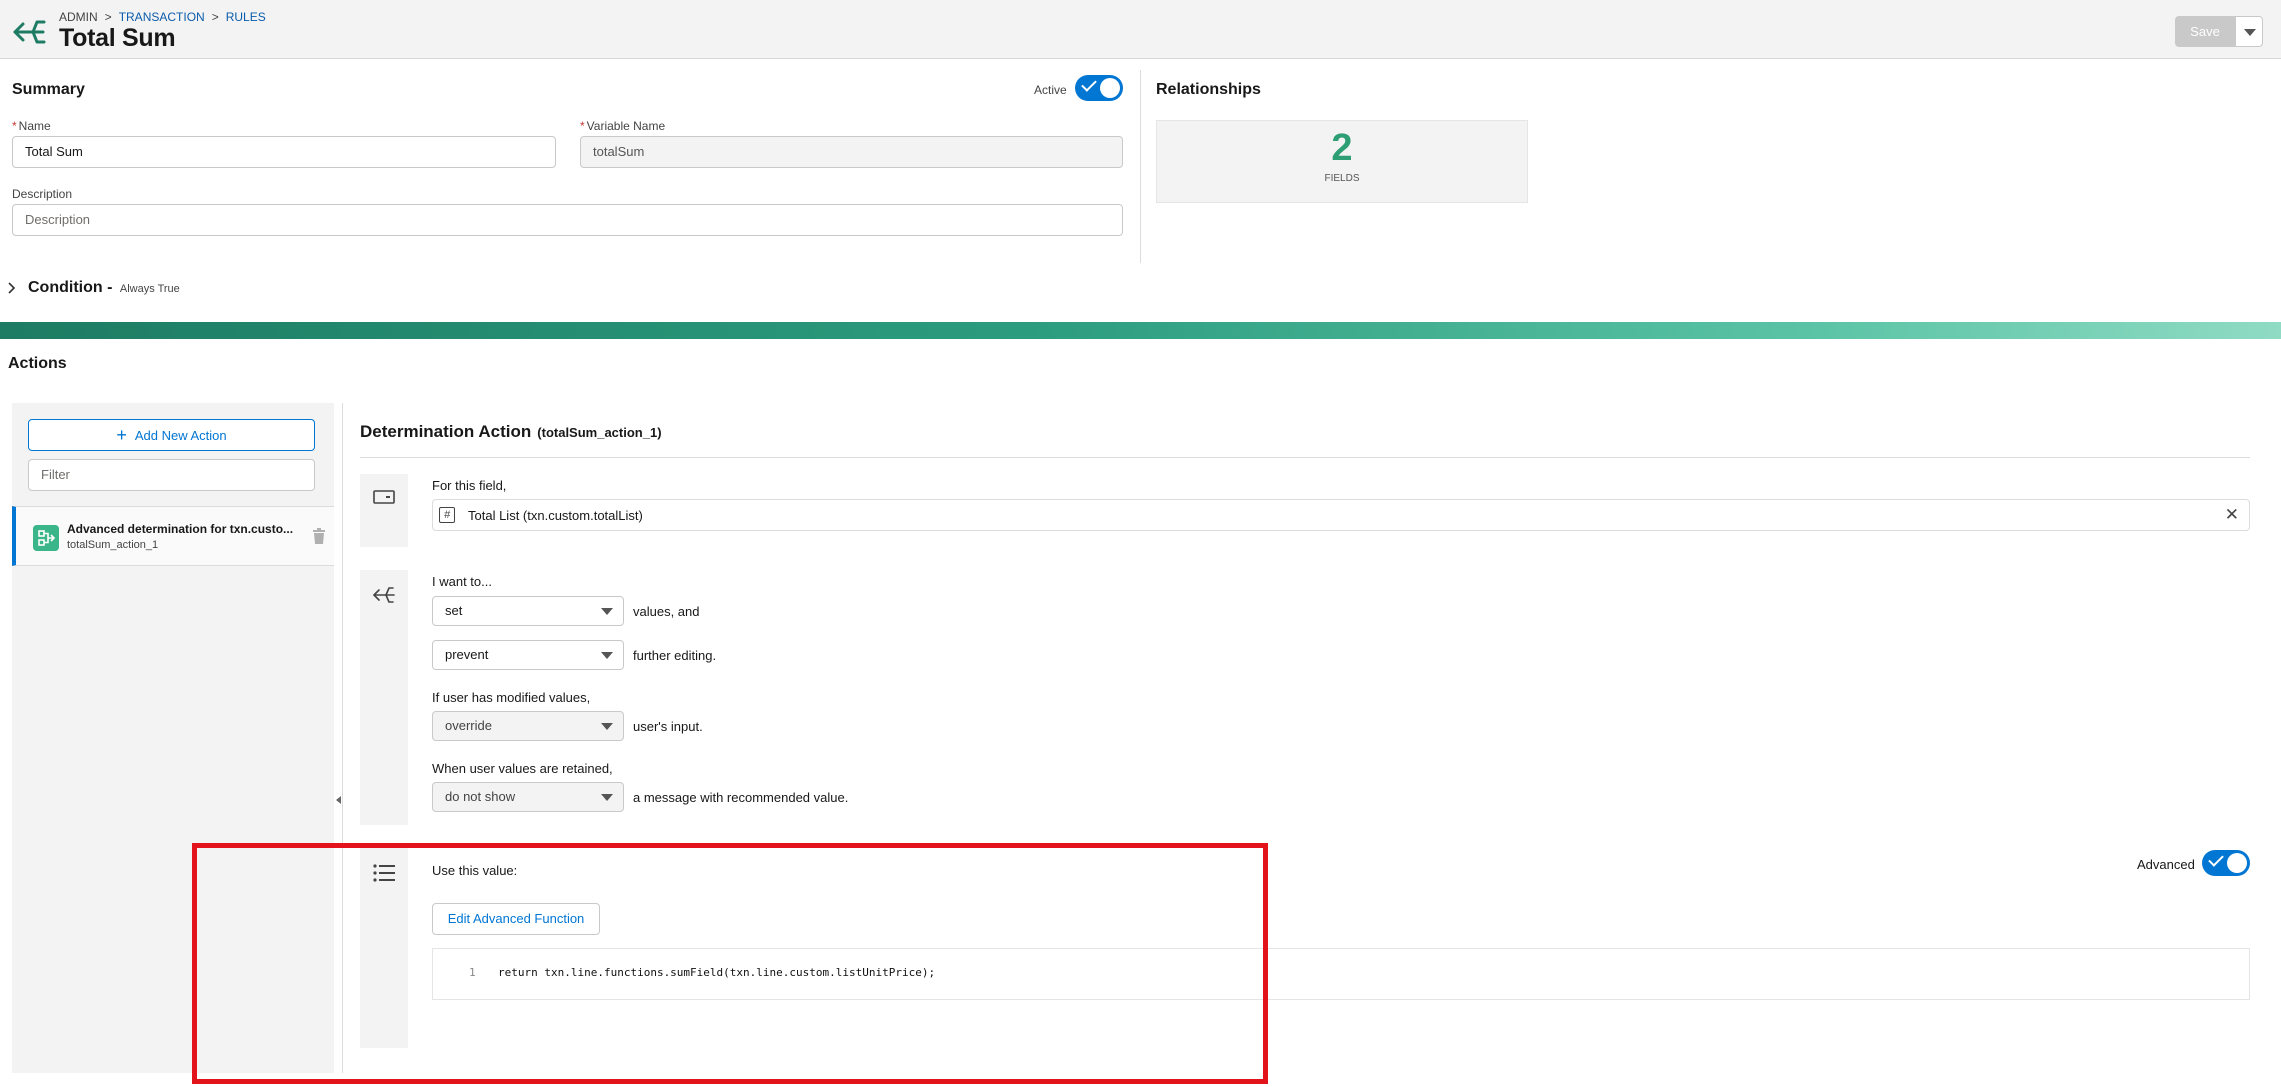 This screenshot has height=1087, width=2281. What do you see at coordinates (1140, 29) in the screenshot?
I see `page-header: ADMIN > TRANSACTION > RULES Total Sum Save` at bounding box center [1140, 29].